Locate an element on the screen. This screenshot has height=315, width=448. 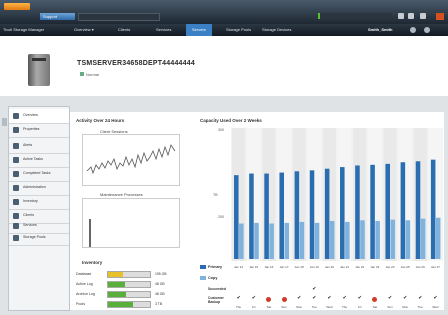
search-field is located at coordinates (119, 17).